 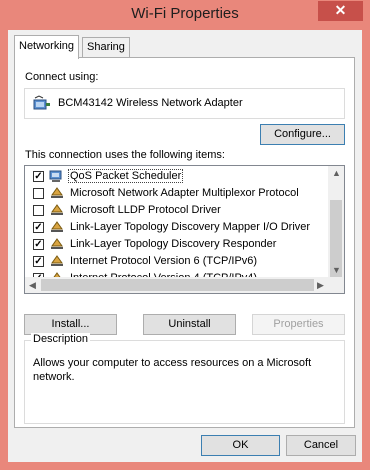 What do you see at coordinates (41, 102) in the screenshot?
I see `network-adapter-icon` at bounding box center [41, 102].